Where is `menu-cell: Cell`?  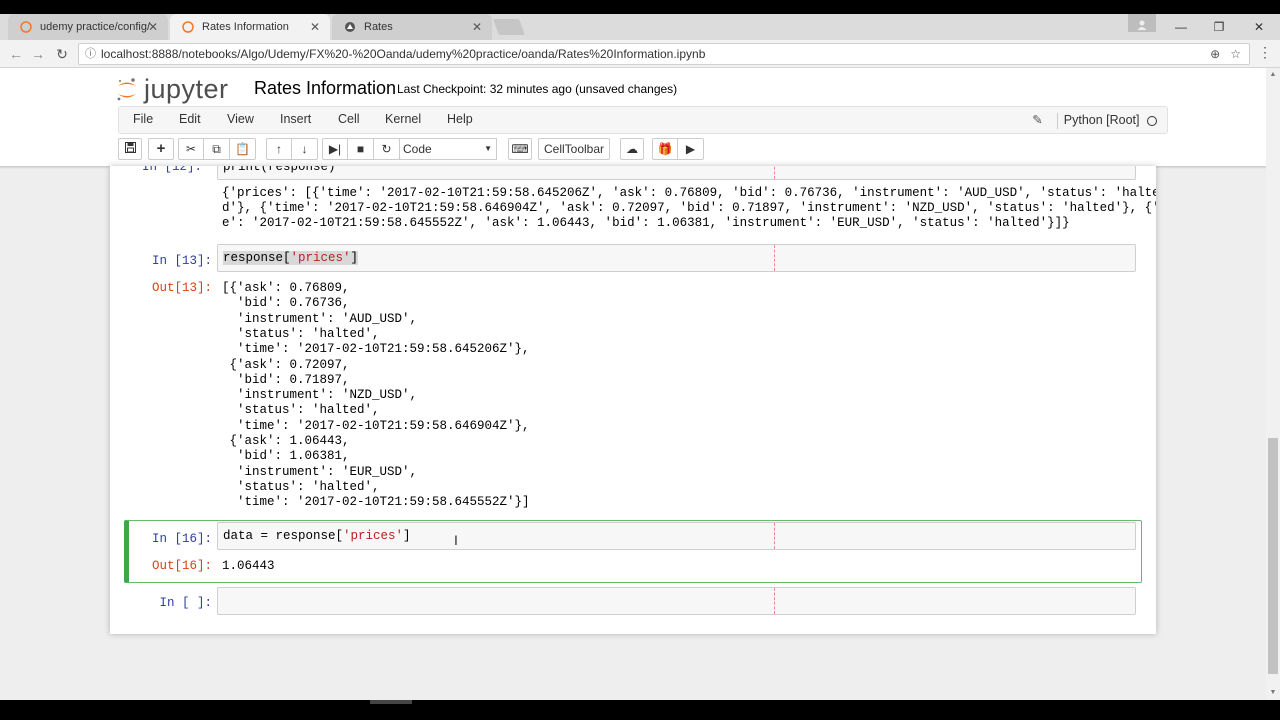
menu-cell: Cell is located at coordinates (349, 119).